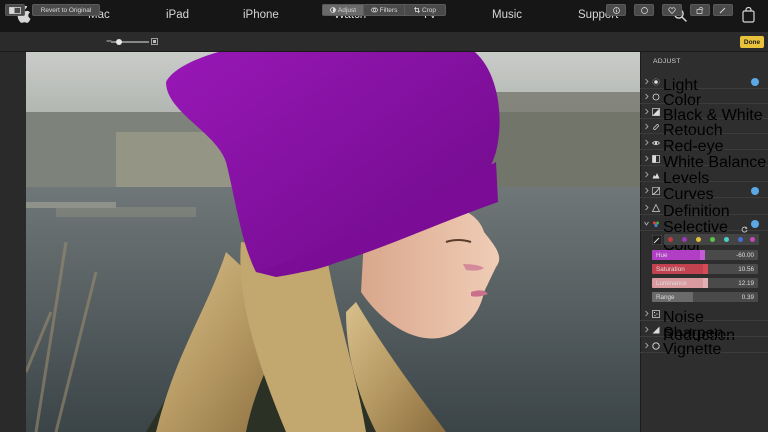 This screenshot has height=432, width=768. What do you see at coordinates (692, 349) in the screenshot?
I see `adjust-row-label: Vignette` at bounding box center [692, 349].